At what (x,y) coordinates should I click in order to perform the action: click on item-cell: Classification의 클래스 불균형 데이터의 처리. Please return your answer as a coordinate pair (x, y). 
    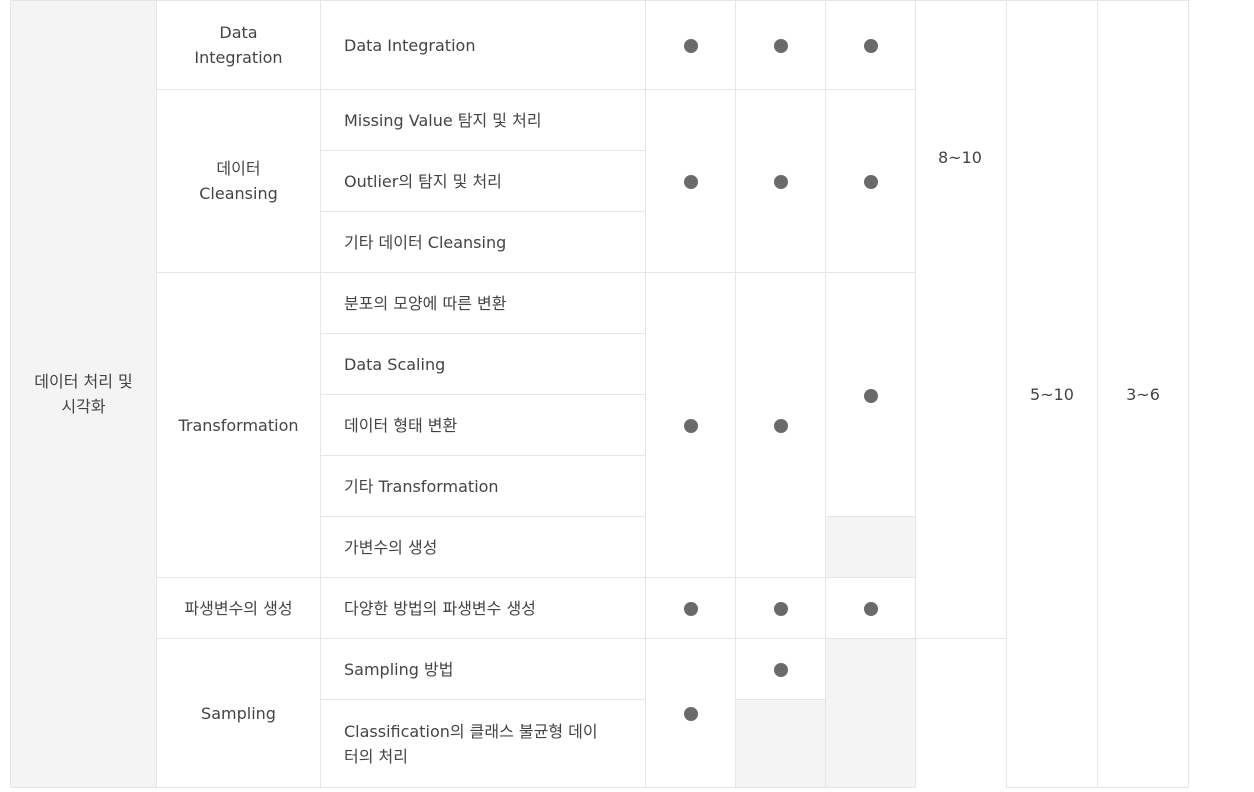
    Looking at the image, I should click on (483, 743).